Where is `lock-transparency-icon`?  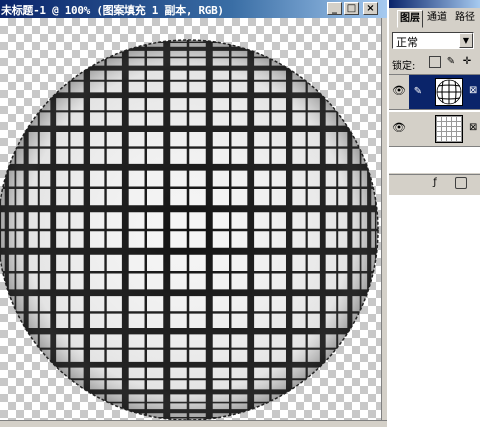 lock-transparency-icon is located at coordinates (435, 62).